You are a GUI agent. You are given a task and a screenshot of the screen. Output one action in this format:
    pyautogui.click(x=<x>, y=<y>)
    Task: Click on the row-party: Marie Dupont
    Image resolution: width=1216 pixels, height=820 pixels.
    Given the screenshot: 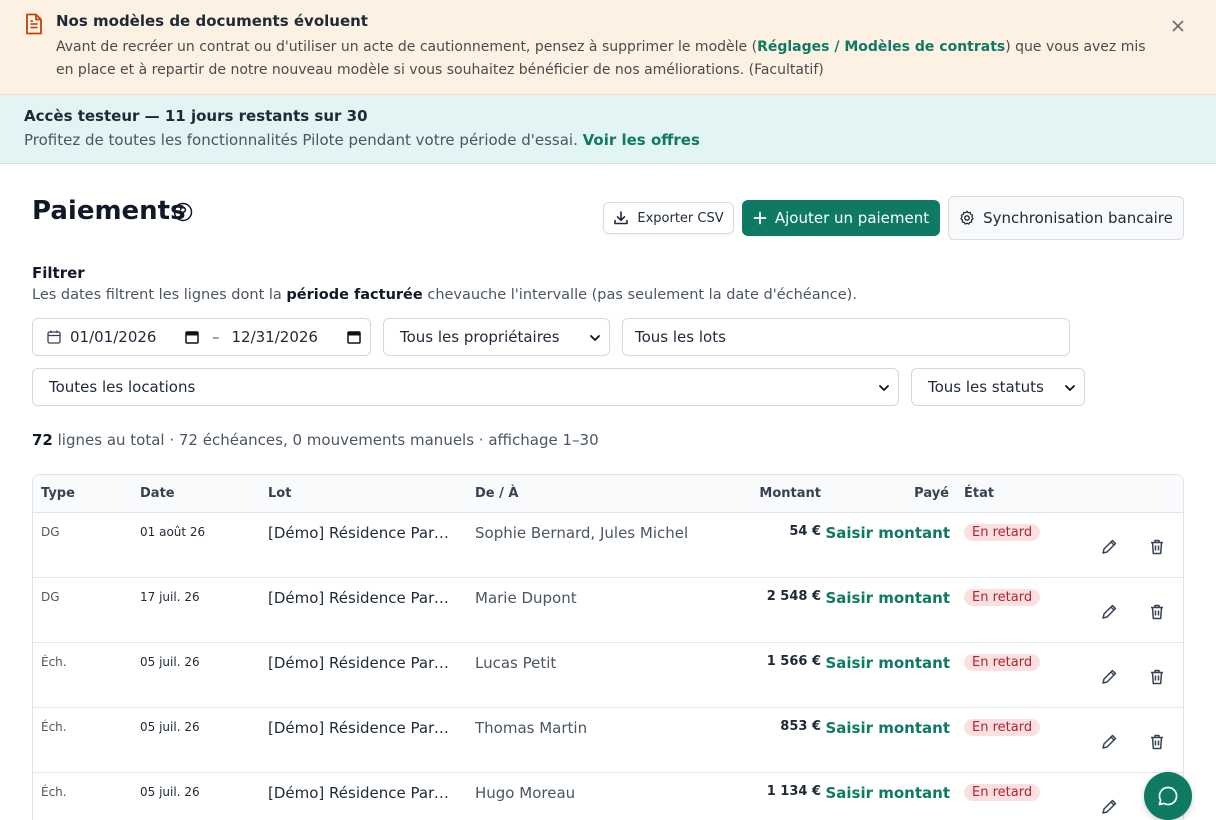 What is the action you would take?
    pyautogui.click(x=526, y=598)
    